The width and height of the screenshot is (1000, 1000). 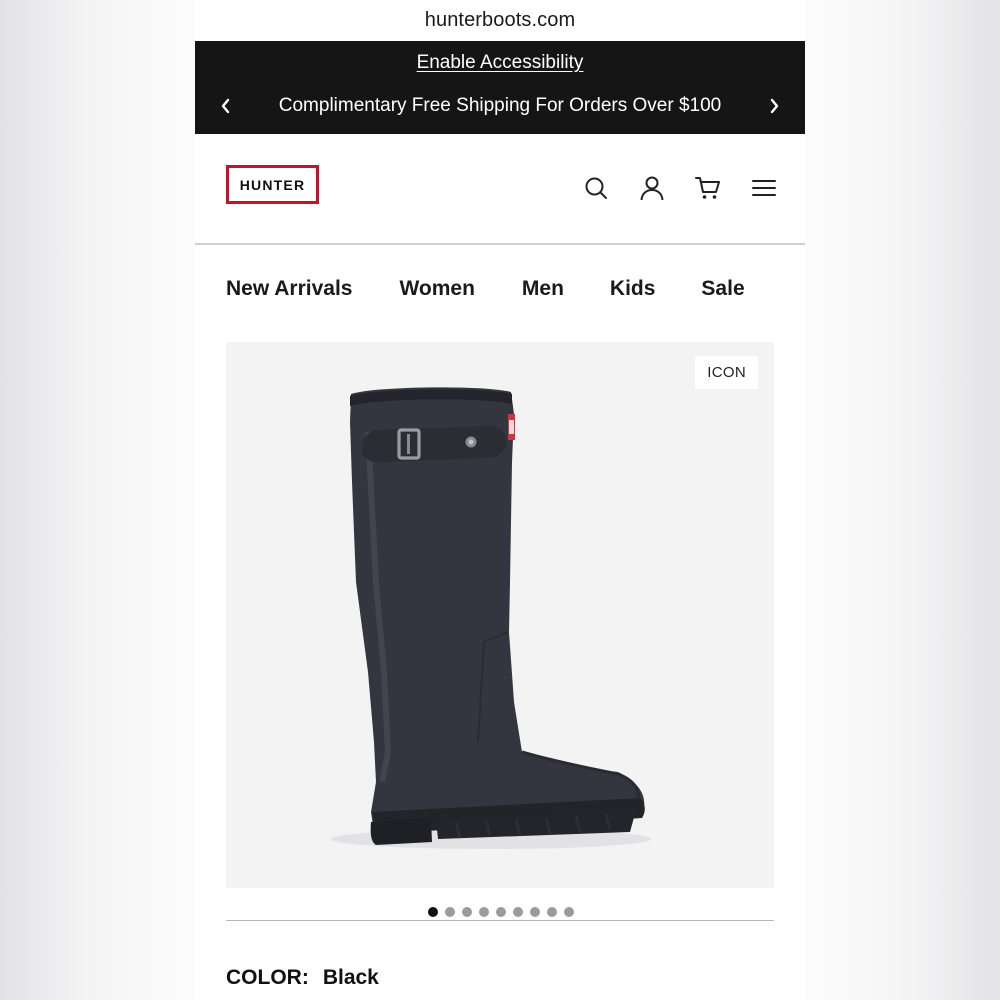 I want to click on search-icon, so click(x=596, y=188).